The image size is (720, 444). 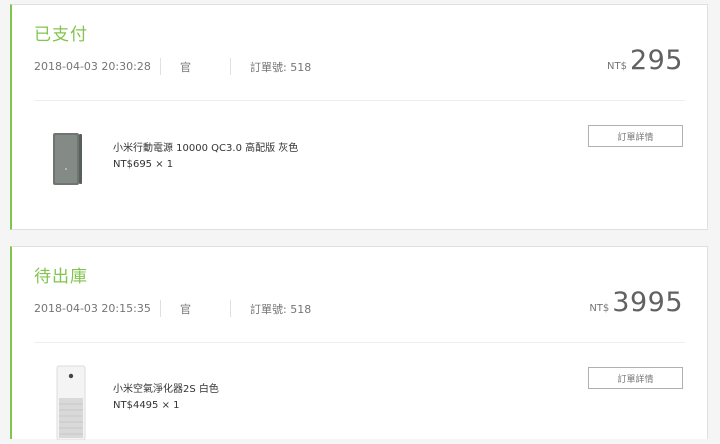 I want to click on order-total: NT$ 3995, so click(x=636, y=302).